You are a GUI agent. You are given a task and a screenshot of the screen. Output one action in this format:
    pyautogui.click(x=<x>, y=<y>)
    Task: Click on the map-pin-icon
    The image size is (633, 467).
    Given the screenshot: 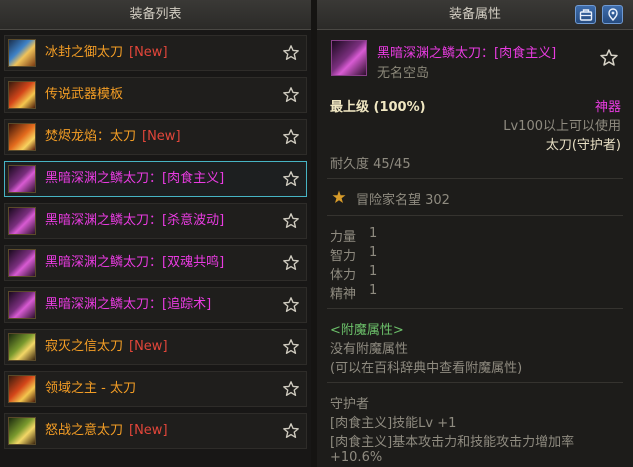 What is the action you would take?
    pyautogui.click(x=613, y=14)
    